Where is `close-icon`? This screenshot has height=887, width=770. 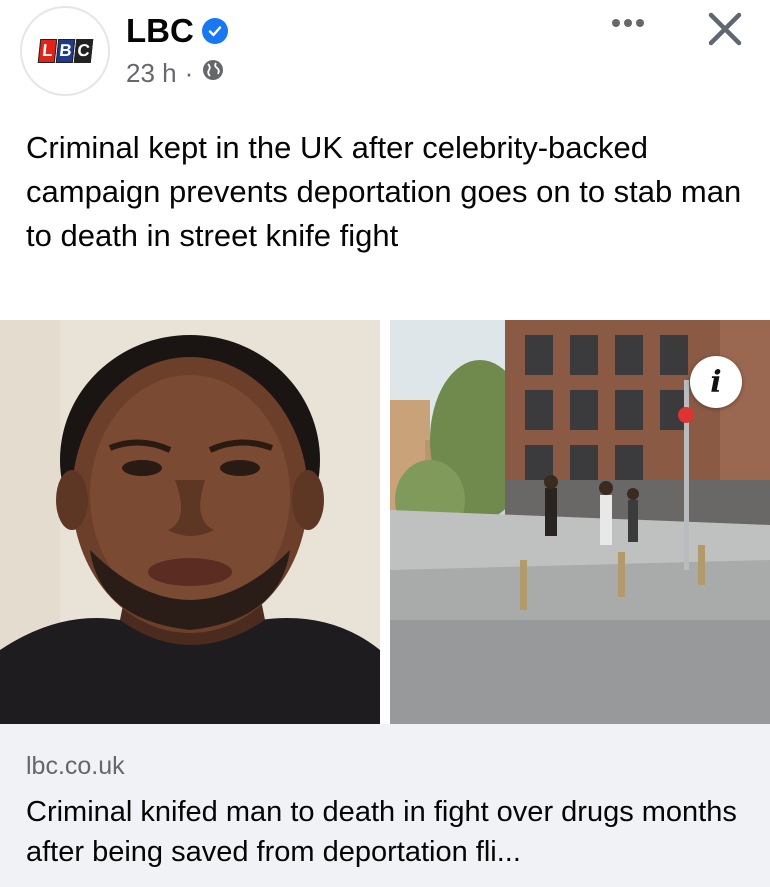
close-icon is located at coordinates (725, 29).